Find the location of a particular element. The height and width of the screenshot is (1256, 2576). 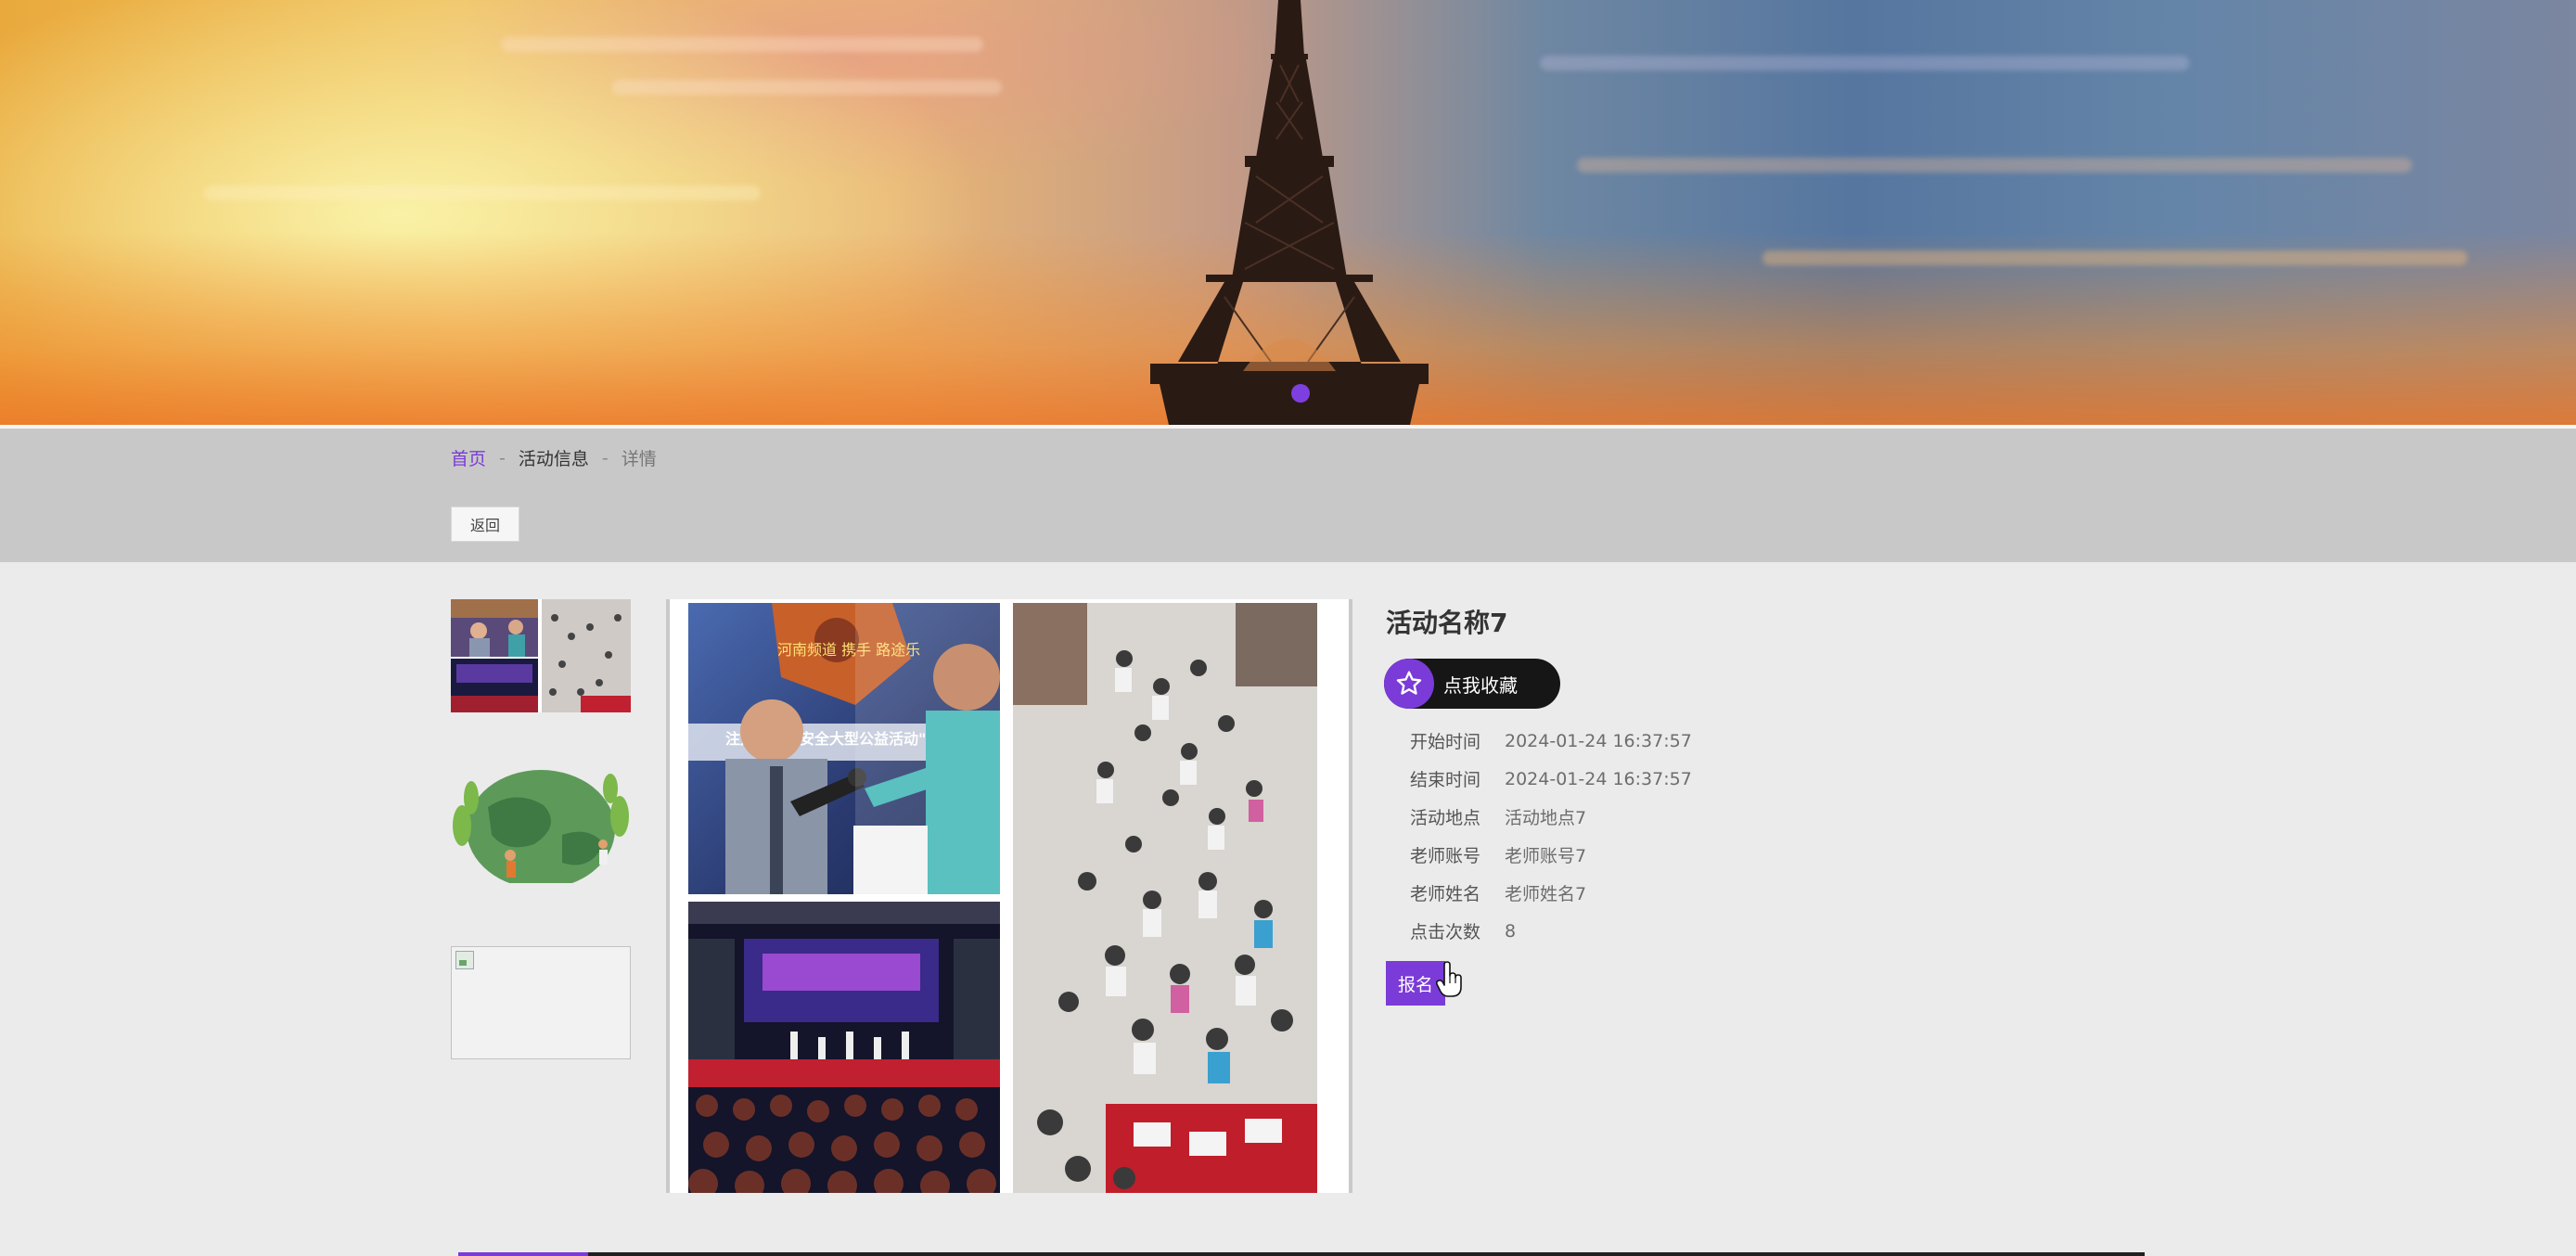

eiffel-tower-image is located at coordinates (1289, 212).